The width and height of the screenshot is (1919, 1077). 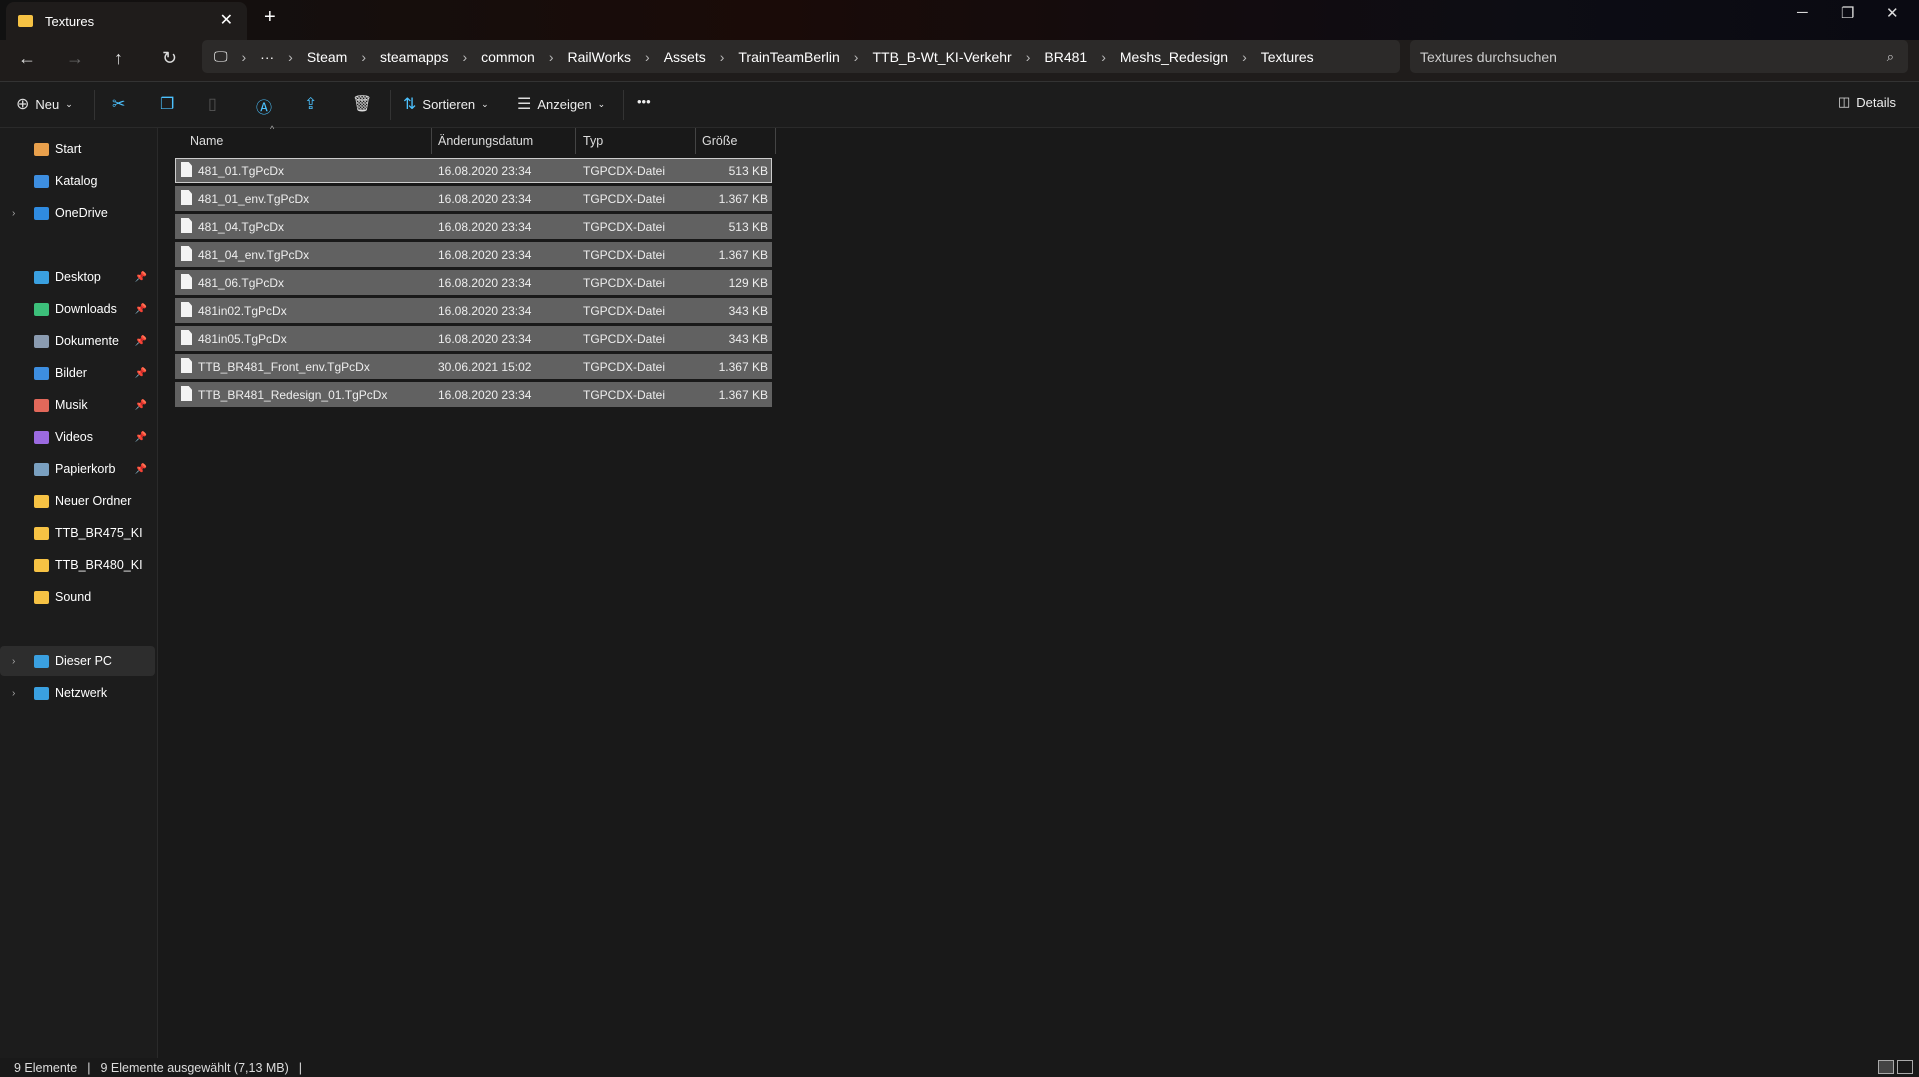 I want to click on sidebar-item-dokumente: Dokumente 📌, so click(x=77, y=341).